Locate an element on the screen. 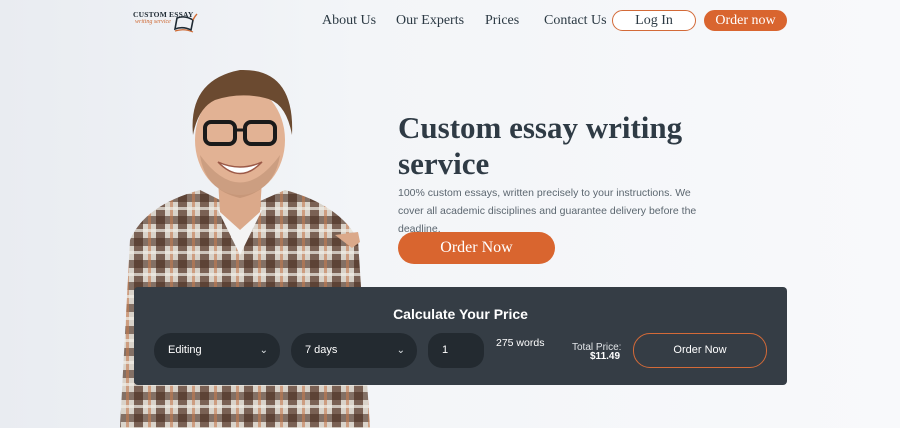  service-type-select: Editing ⌄ is located at coordinates (217, 350).